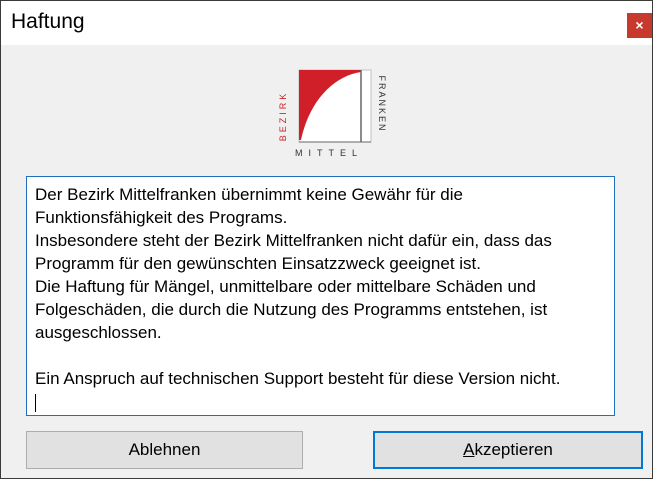  What do you see at coordinates (326, 23) in the screenshot?
I see `title-bar: Haftung ×` at bounding box center [326, 23].